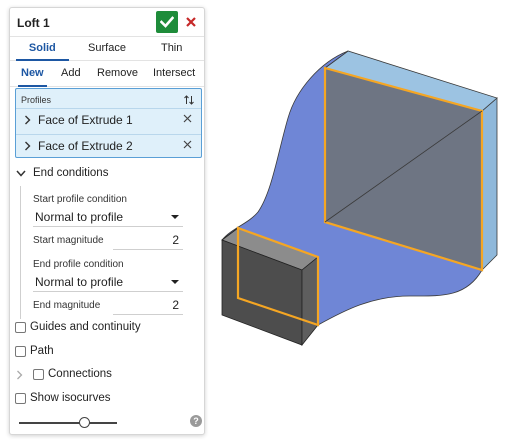  What do you see at coordinates (148, 240) in the screenshot?
I see `start-magnitude-input: 2` at bounding box center [148, 240].